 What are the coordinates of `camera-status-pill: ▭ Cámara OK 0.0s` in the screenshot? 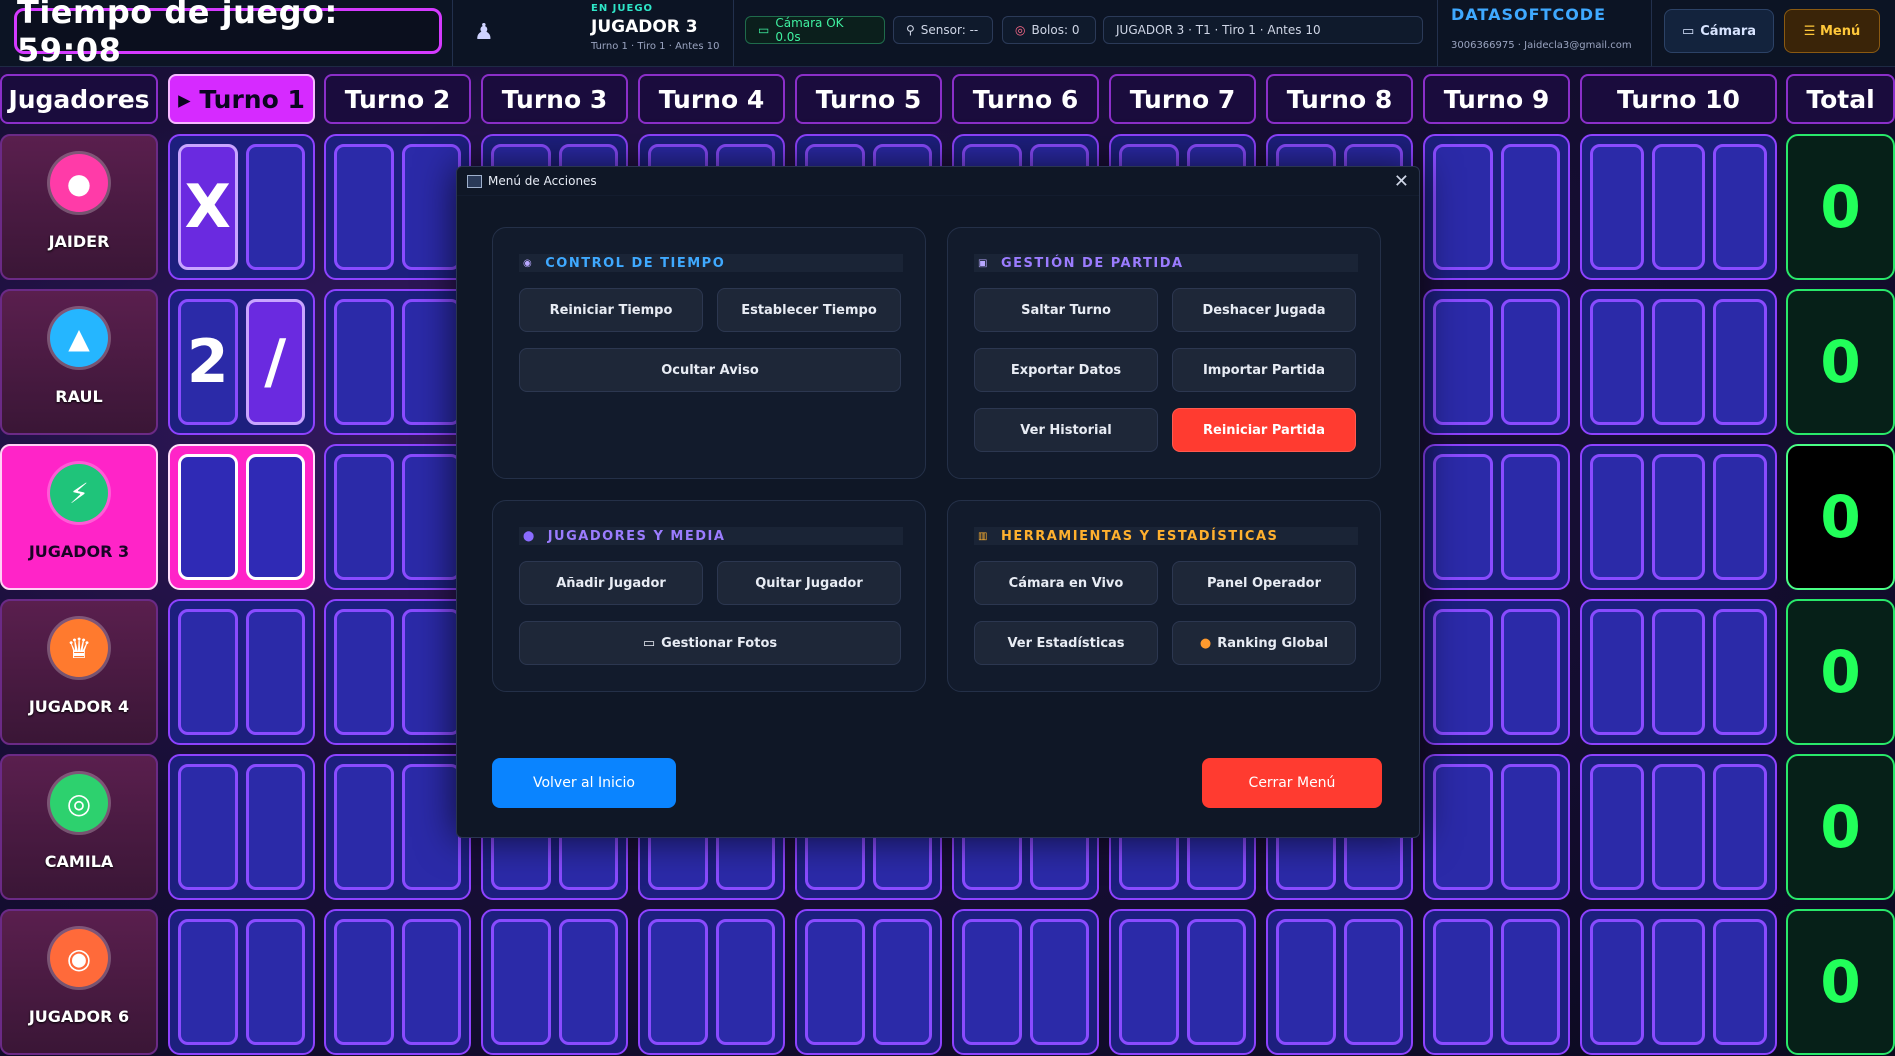 It's located at (815, 30).